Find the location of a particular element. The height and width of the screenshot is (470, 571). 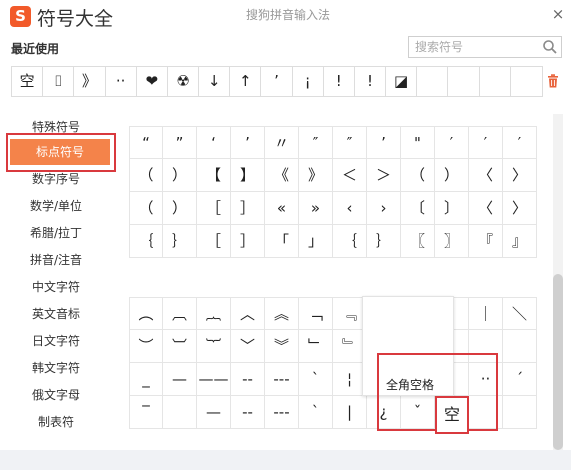

symbol-cell: 「 is located at coordinates (282, 241).